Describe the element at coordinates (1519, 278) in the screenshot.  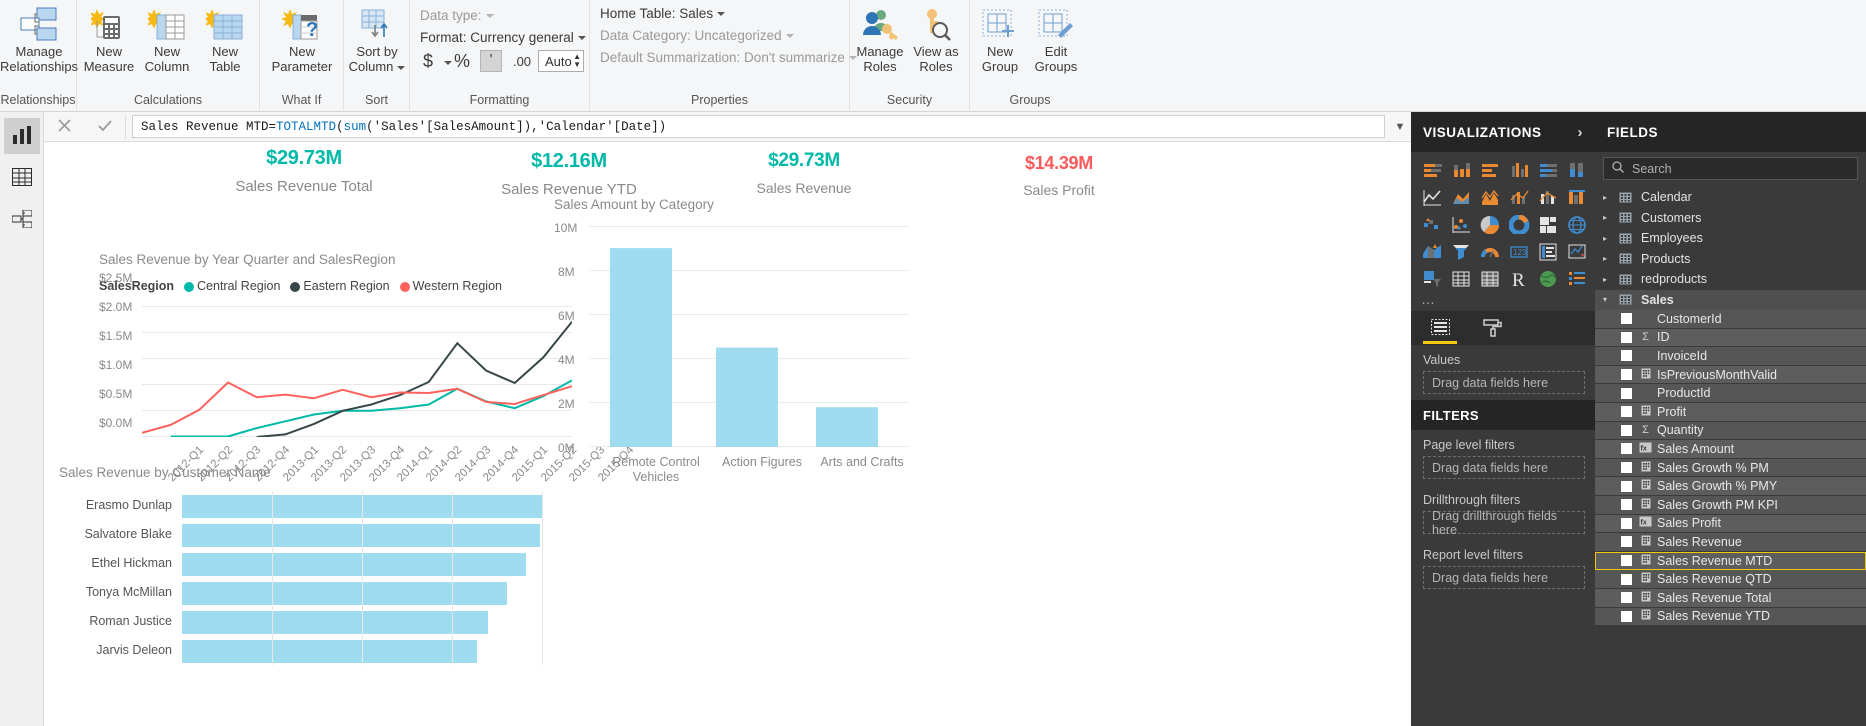
I see `r-script-visual-icon: R` at that location.